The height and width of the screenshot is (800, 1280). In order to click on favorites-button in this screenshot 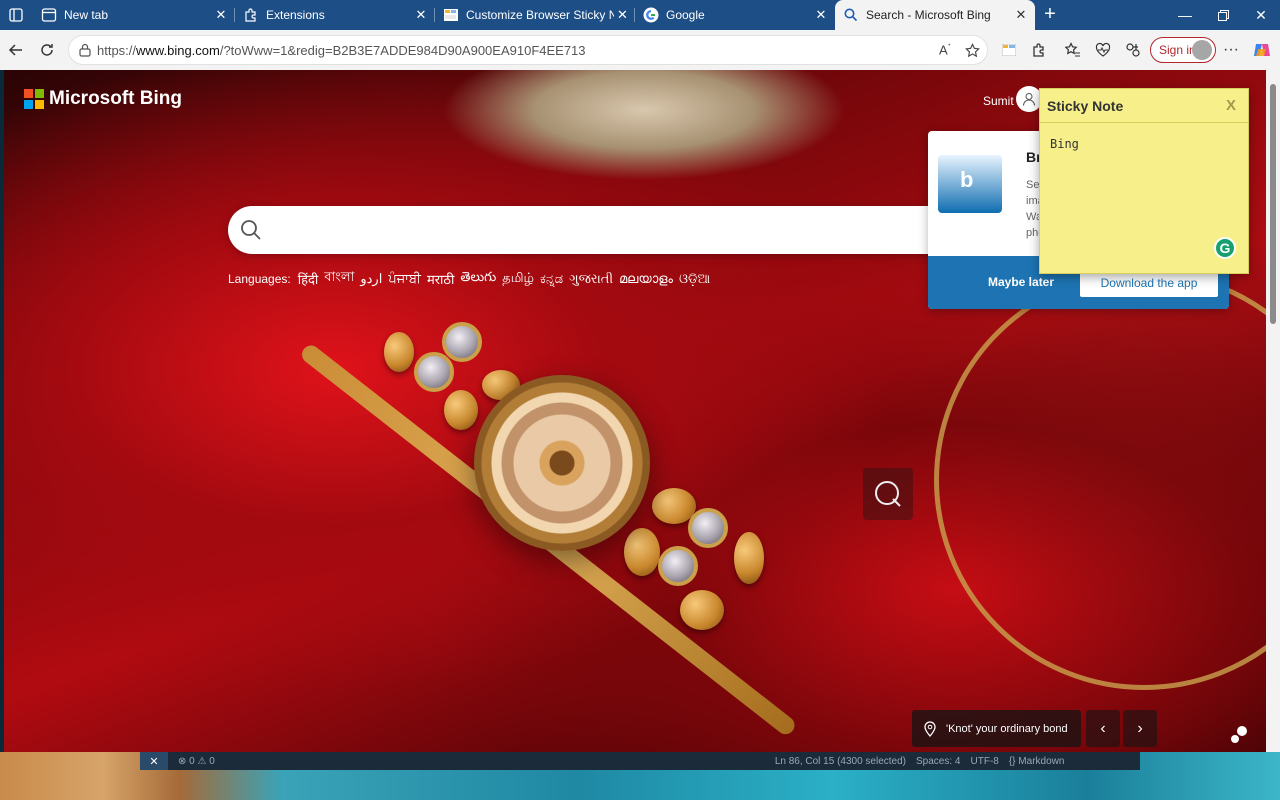, I will do `click(1073, 50)`.